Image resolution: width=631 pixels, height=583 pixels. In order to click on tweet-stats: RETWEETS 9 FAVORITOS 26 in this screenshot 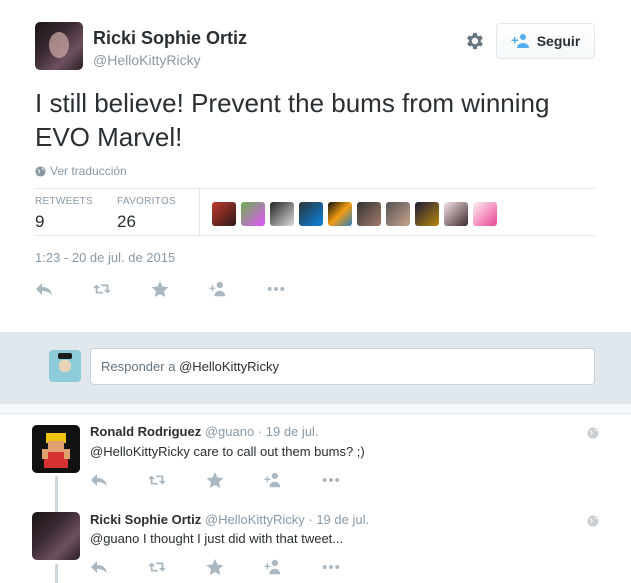, I will do `click(315, 212)`.